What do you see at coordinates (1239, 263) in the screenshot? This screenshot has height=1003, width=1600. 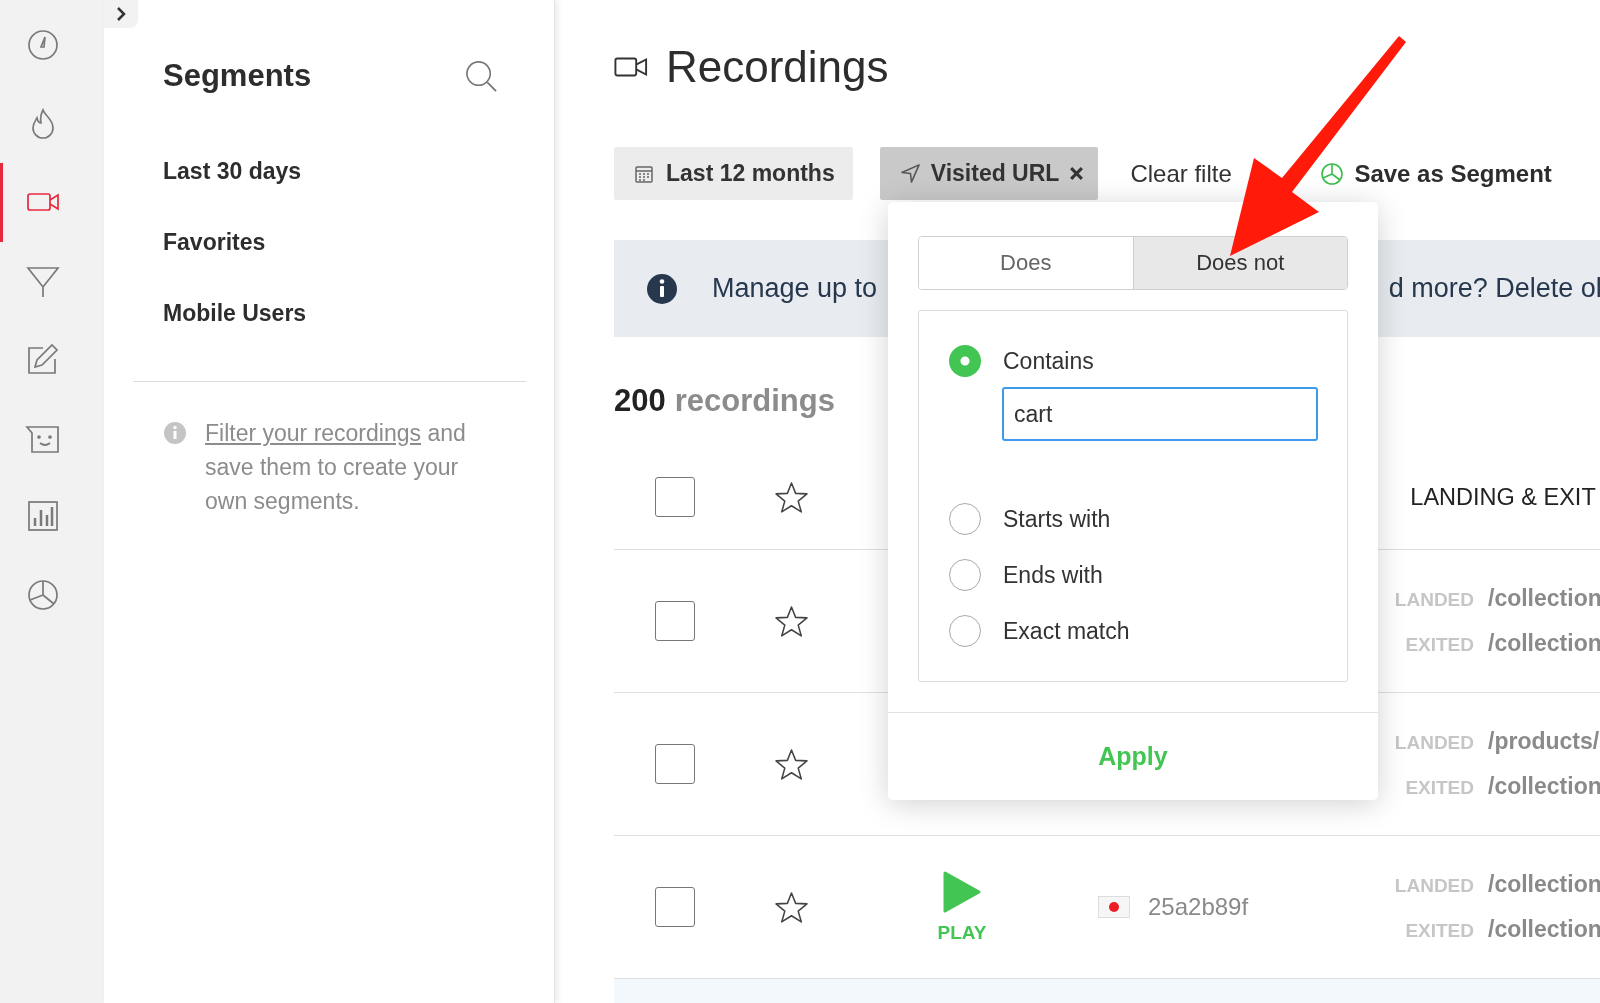 I see `mode-toggle: Does not` at bounding box center [1239, 263].